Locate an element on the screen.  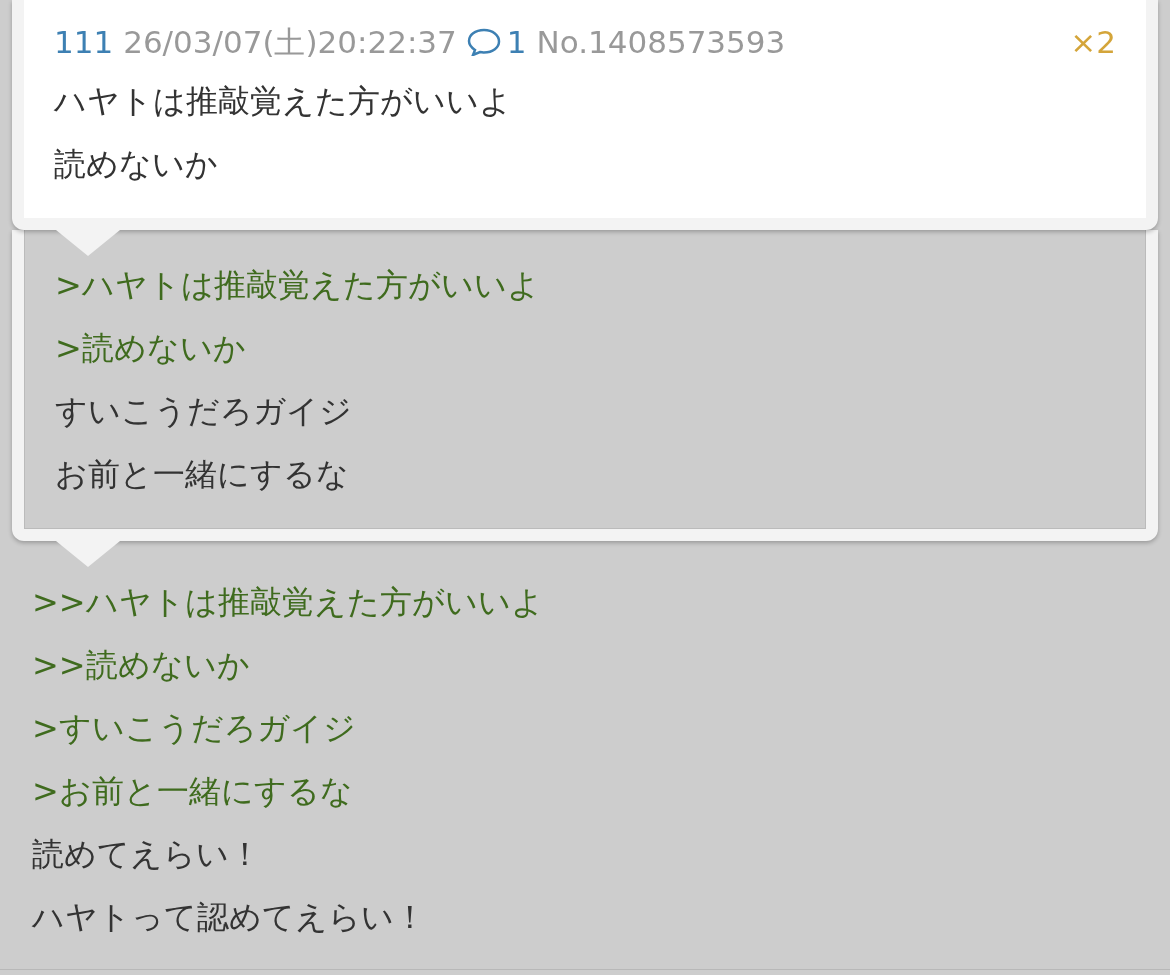
quoted-line: >ハヤトは推敲覚えた方がいいよ is located at coordinates (297, 285).